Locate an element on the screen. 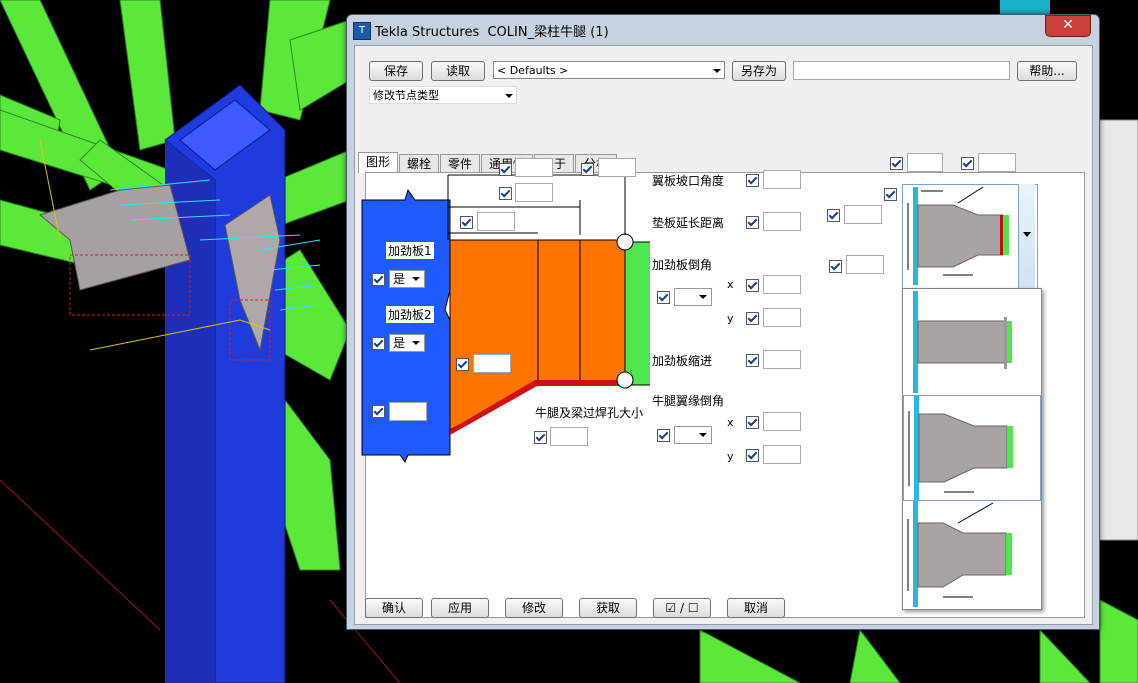 This screenshot has height=683, width=1138. flange-chamfer-checkbox is located at coordinates (663, 435).